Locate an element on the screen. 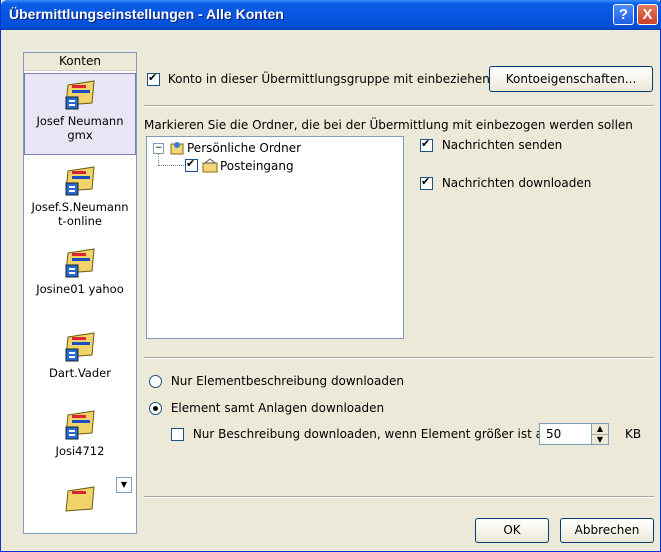  download-label: Nachrichten downloaden is located at coordinates (516, 183).